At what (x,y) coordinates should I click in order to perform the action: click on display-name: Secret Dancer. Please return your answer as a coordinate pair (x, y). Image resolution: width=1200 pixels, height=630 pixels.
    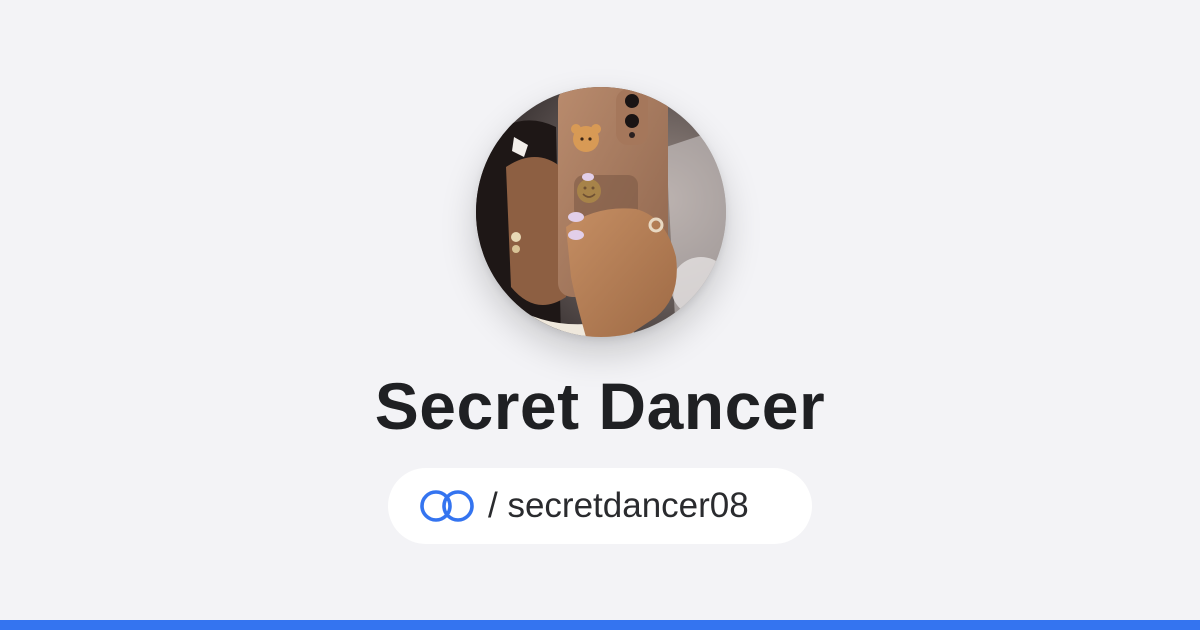
    Looking at the image, I should click on (600, 406).